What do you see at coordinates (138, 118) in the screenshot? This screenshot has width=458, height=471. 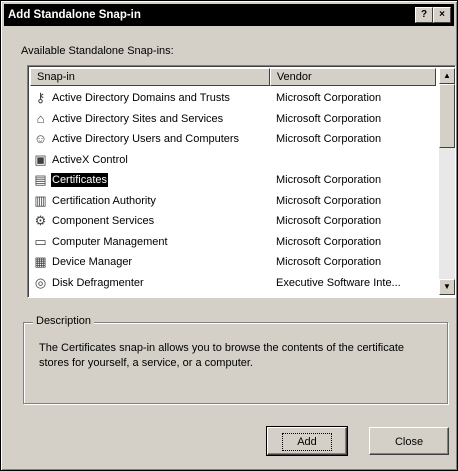 I see `snapin-name: Active Directory Sites and Services` at bounding box center [138, 118].